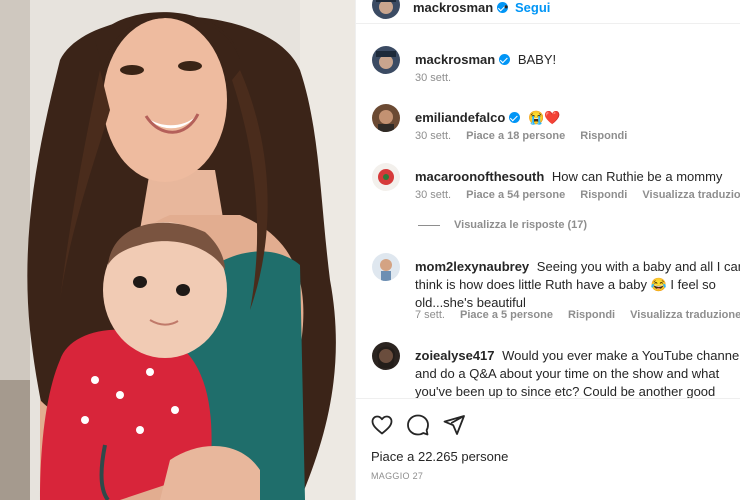 This screenshot has height=500, width=740. I want to click on post-header: mackrosman • Segui, so click(548, 12).